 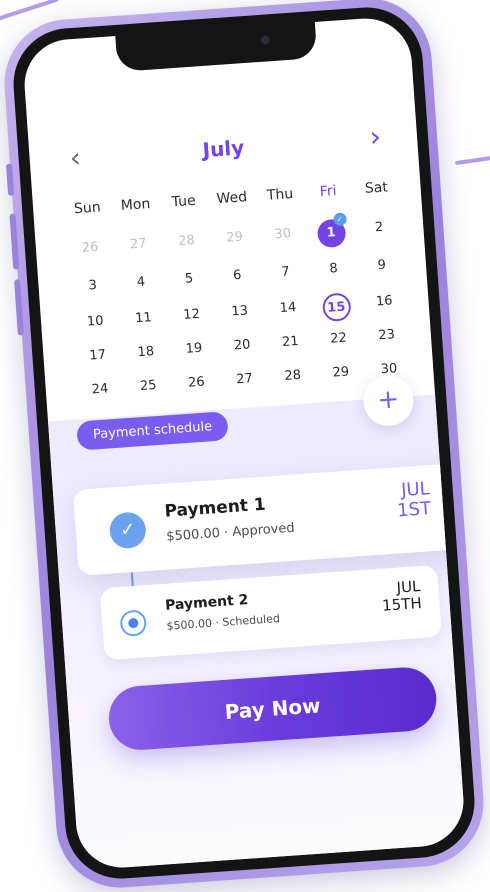 I want to click on weekday-label-selected: Fri, so click(x=328, y=191).